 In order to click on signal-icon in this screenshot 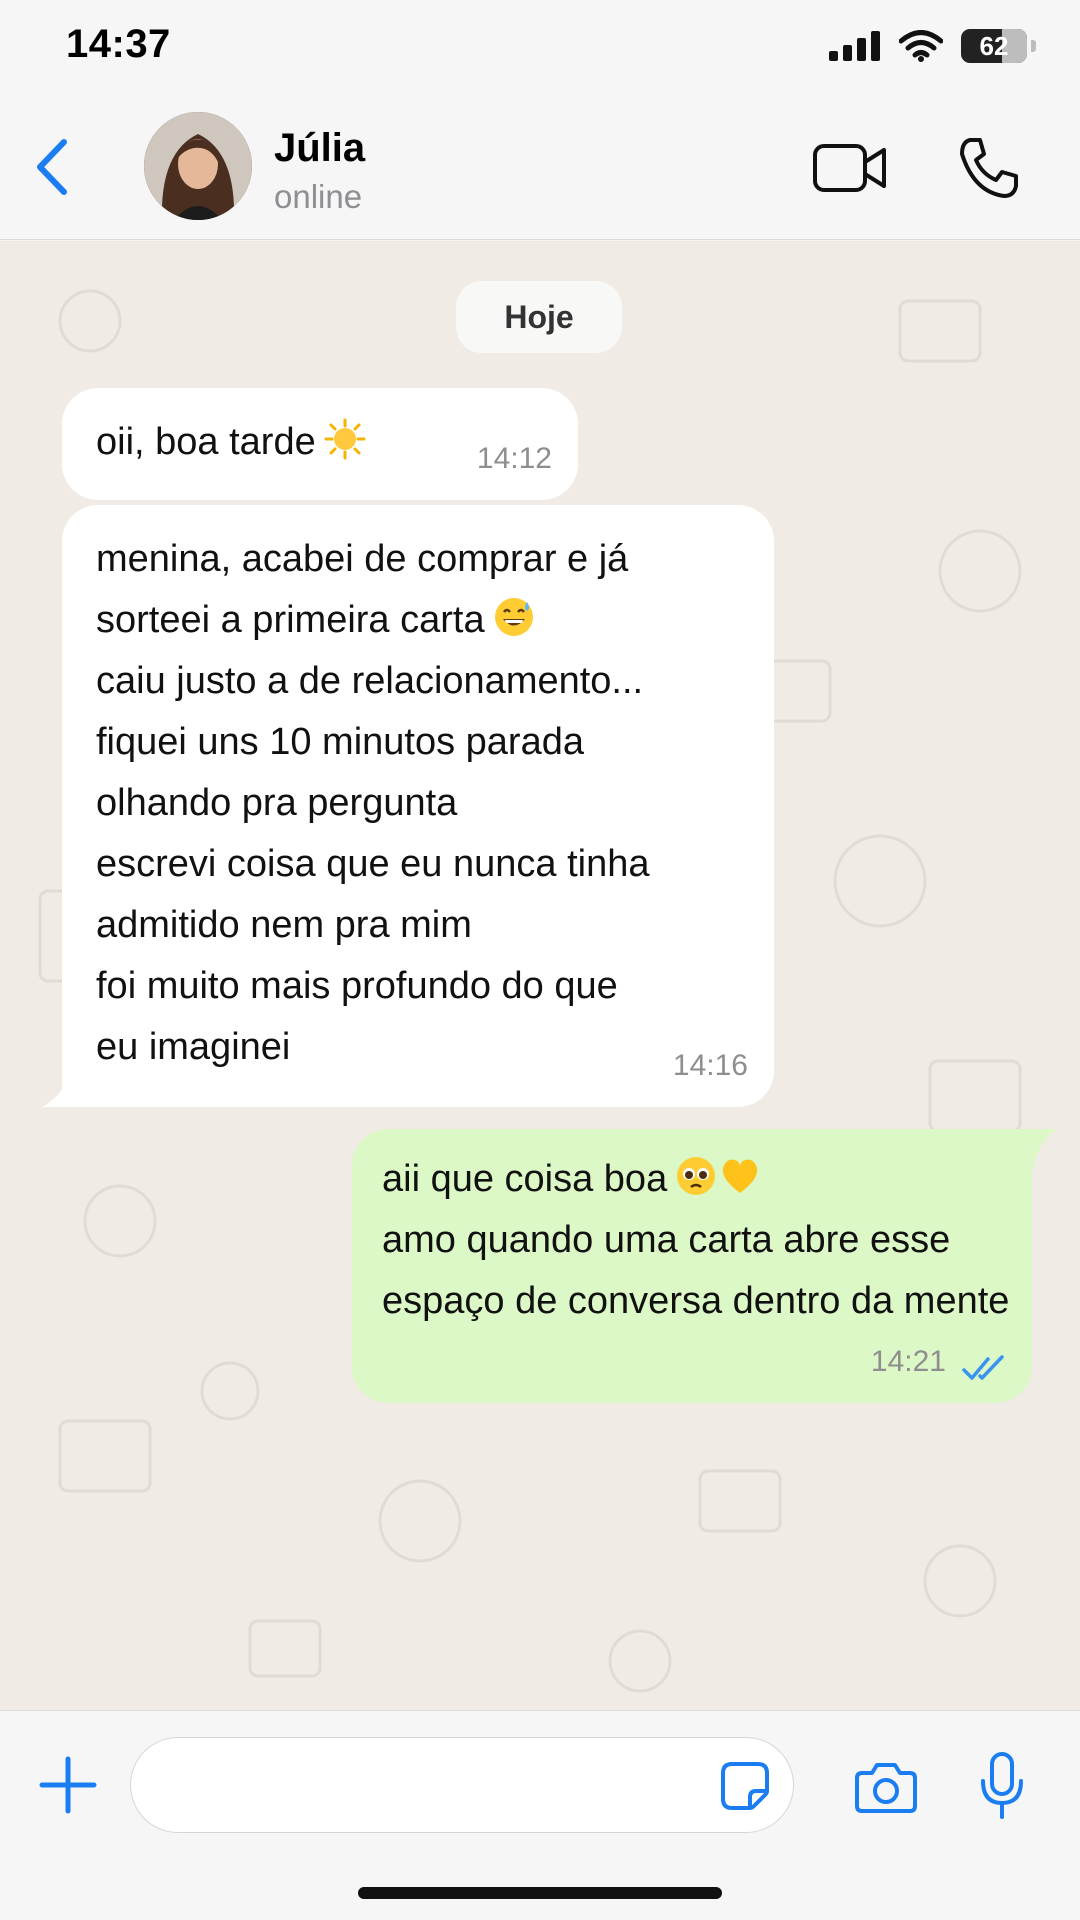, I will do `click(854, 46)`.